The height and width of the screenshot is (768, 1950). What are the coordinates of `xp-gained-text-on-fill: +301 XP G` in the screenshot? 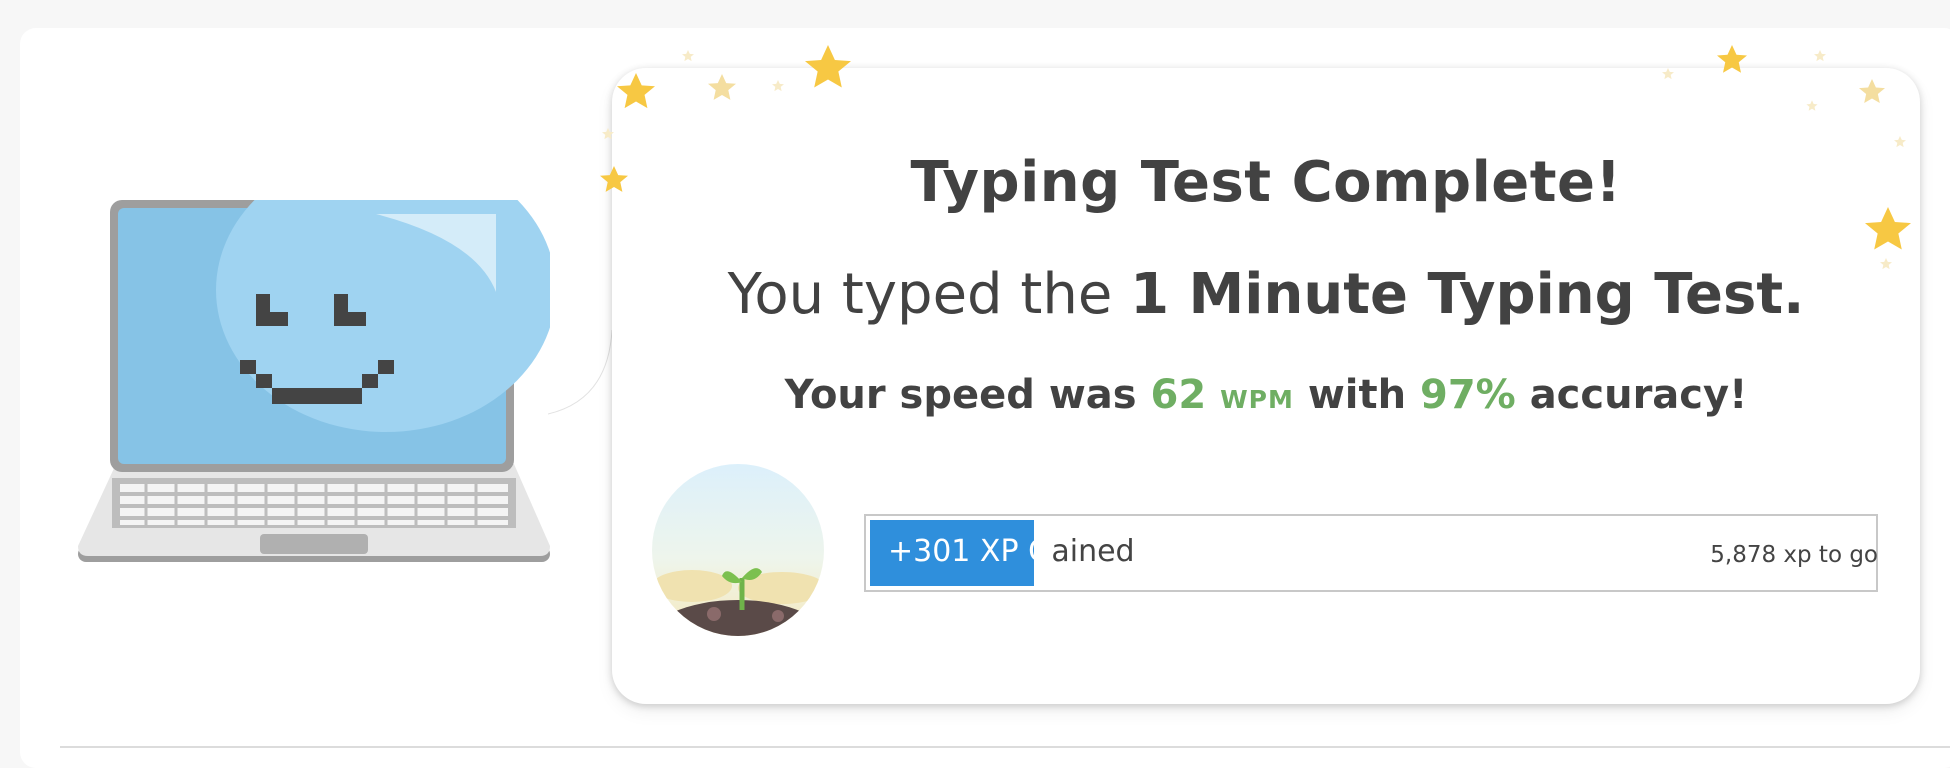 It's located at (970, 551).